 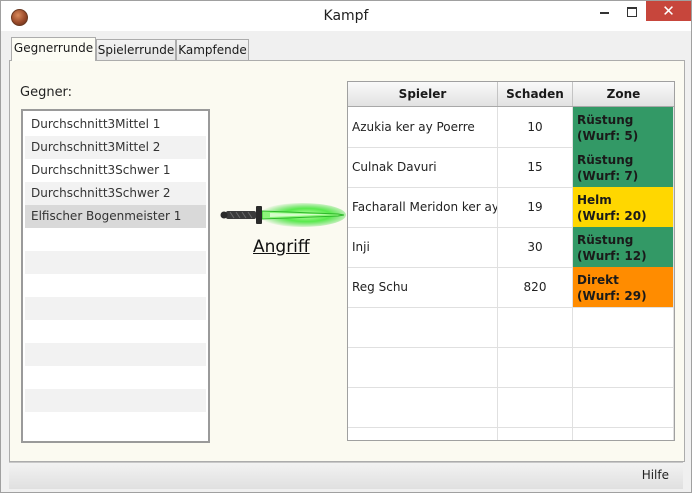 I want to click on maximize-icon, so click(x=632, y=11).